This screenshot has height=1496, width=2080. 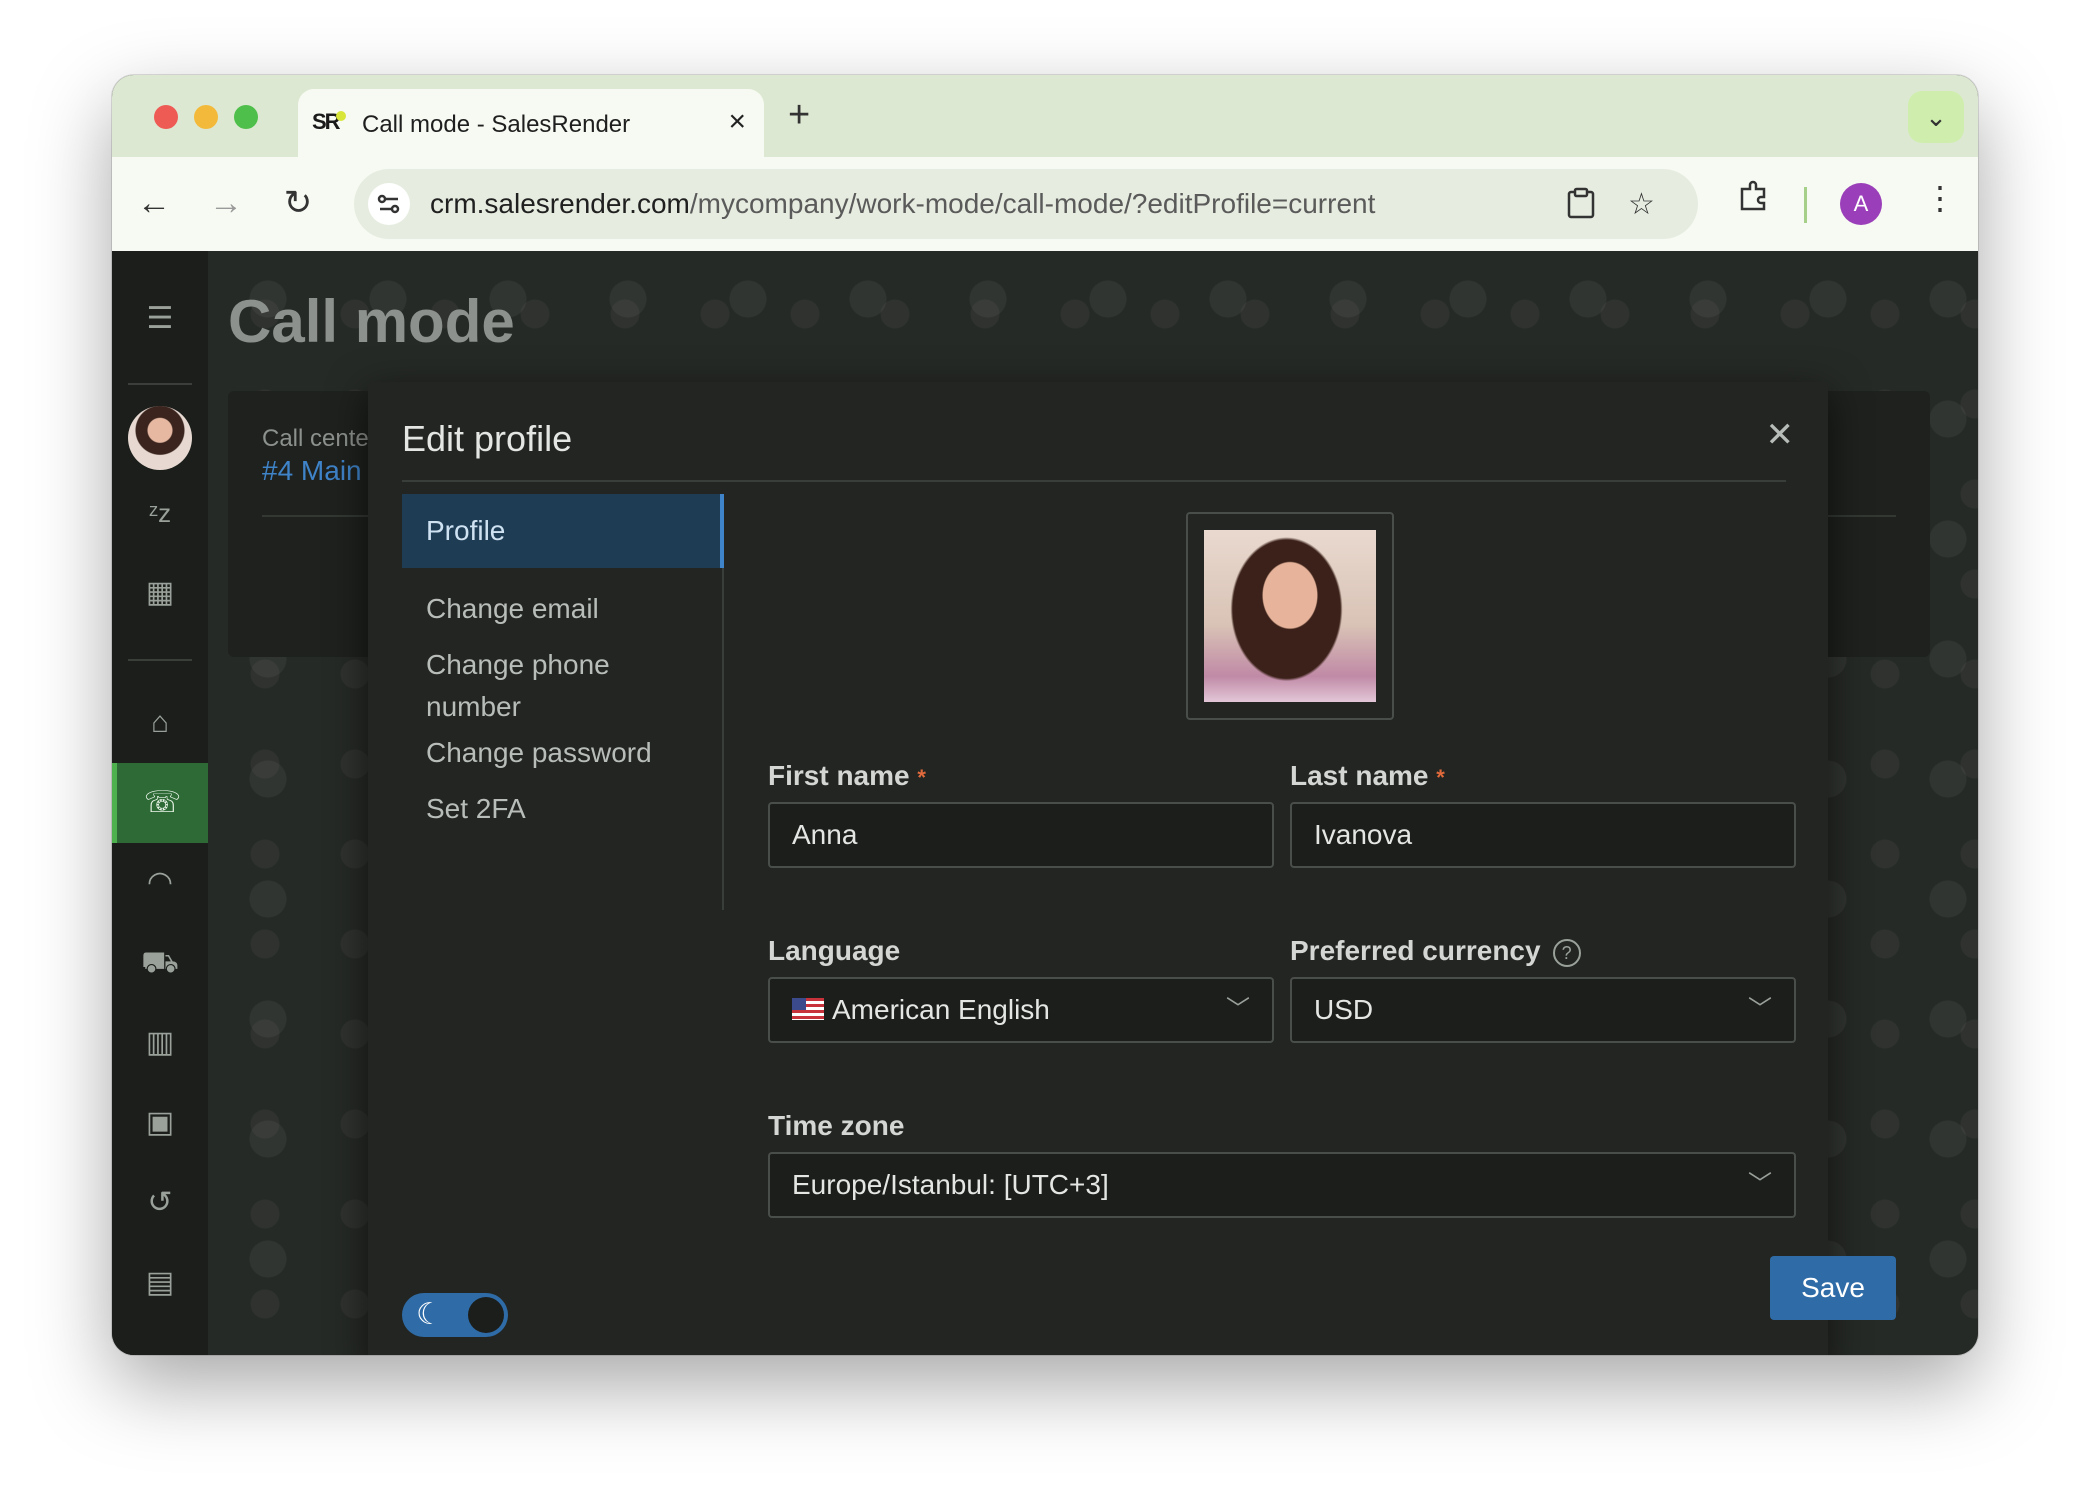 What do you see at coordinates (160, 1203) in the screenshot?
I see `history-icon: ↺` at bounding box center [160, 1203].